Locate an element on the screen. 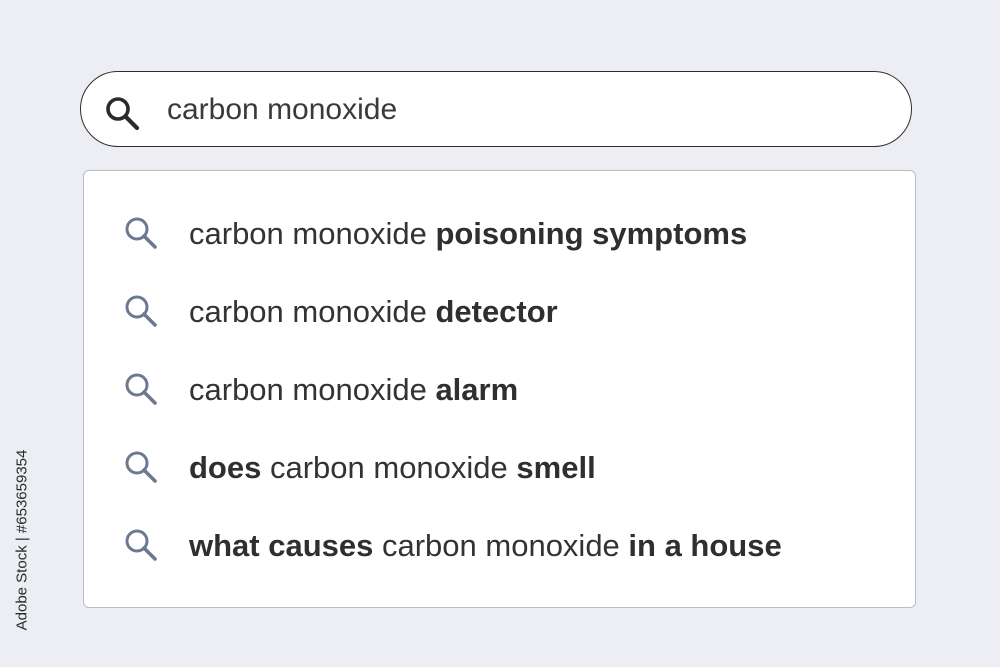  suggestion-item: carbon monoxide poisoning symptoms is located at coordinates (499, 233).